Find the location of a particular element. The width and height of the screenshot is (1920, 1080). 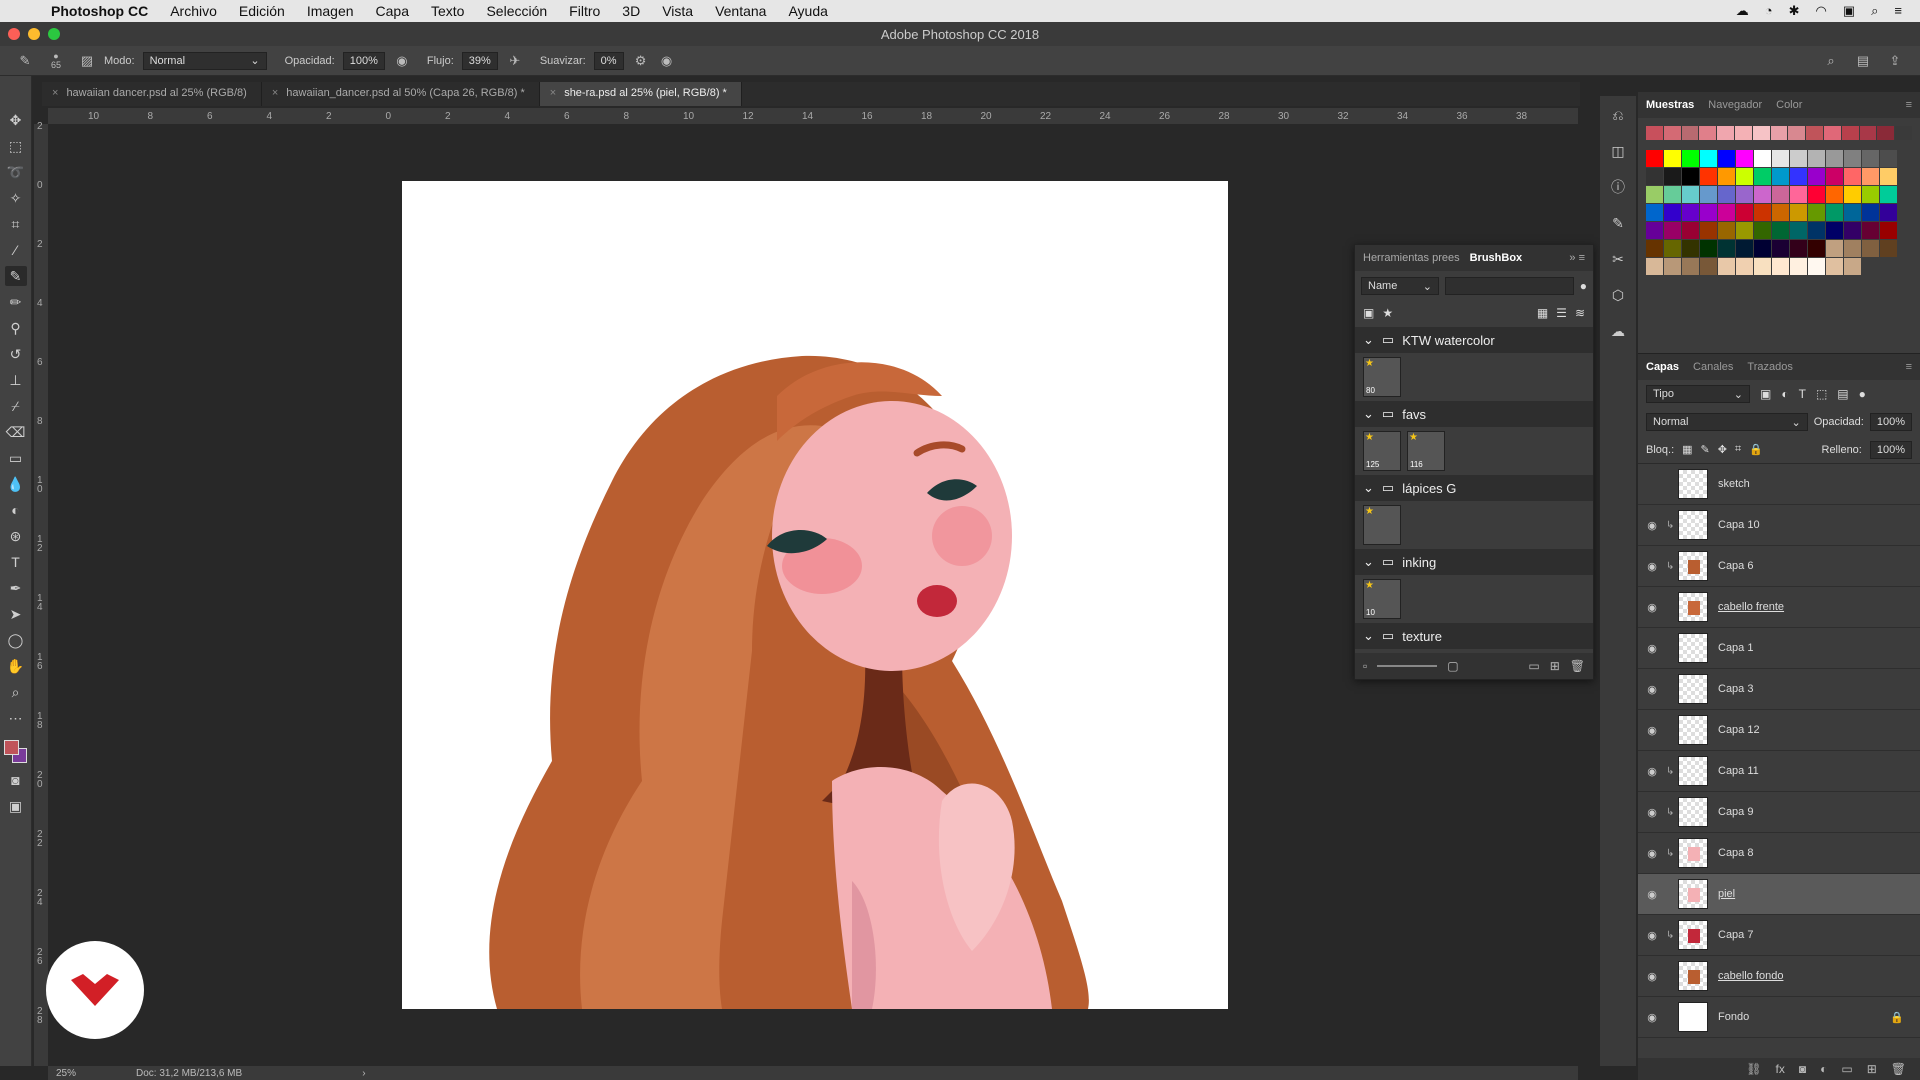

folder-icon: ▭ is located at coordinates (1533, 666).